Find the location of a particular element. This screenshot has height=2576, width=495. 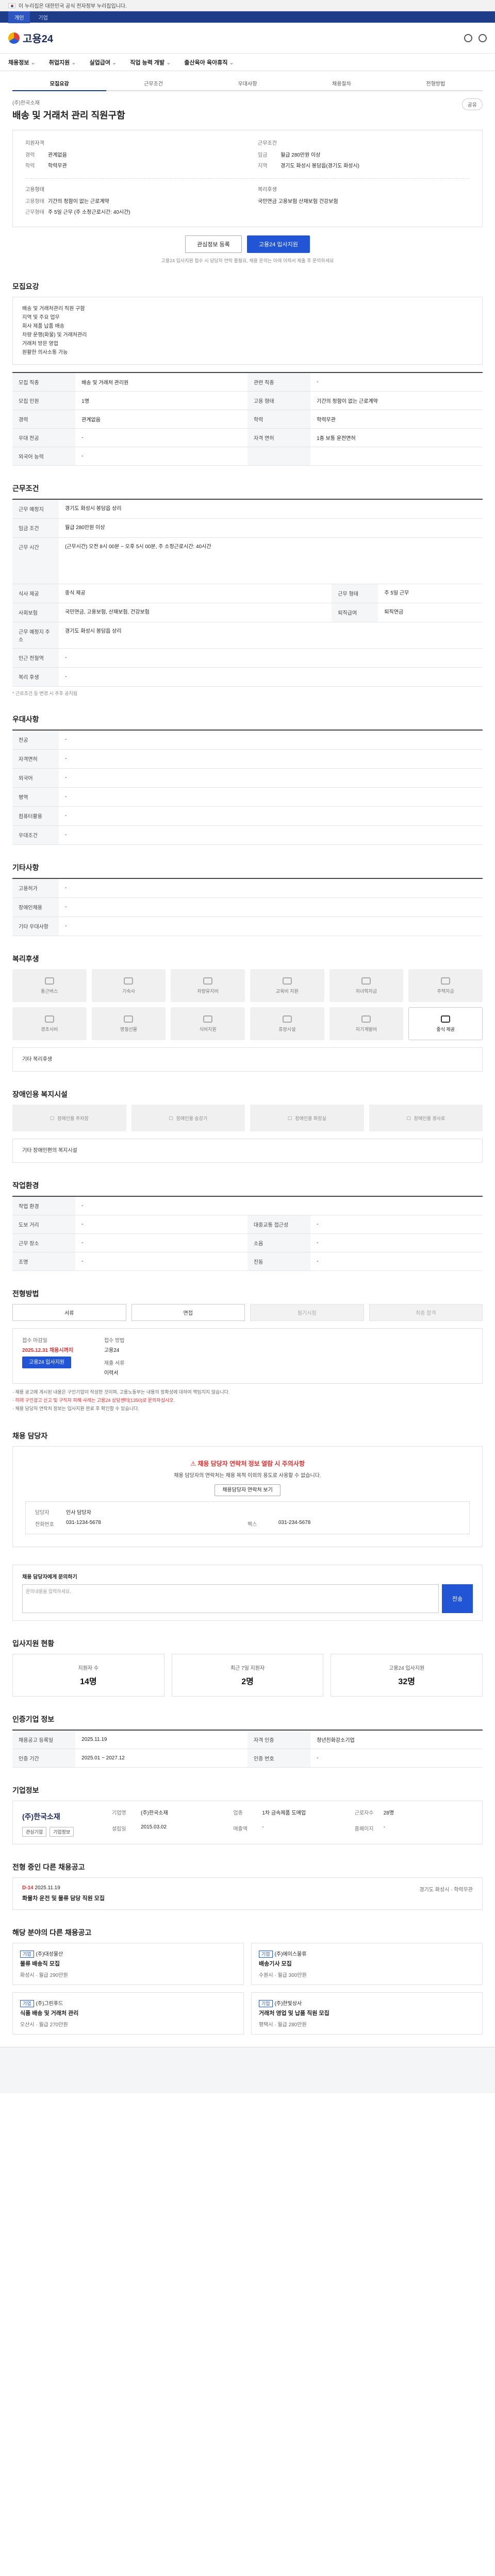

company-name: (주)한국소재 is located at coordinates (68, 102).